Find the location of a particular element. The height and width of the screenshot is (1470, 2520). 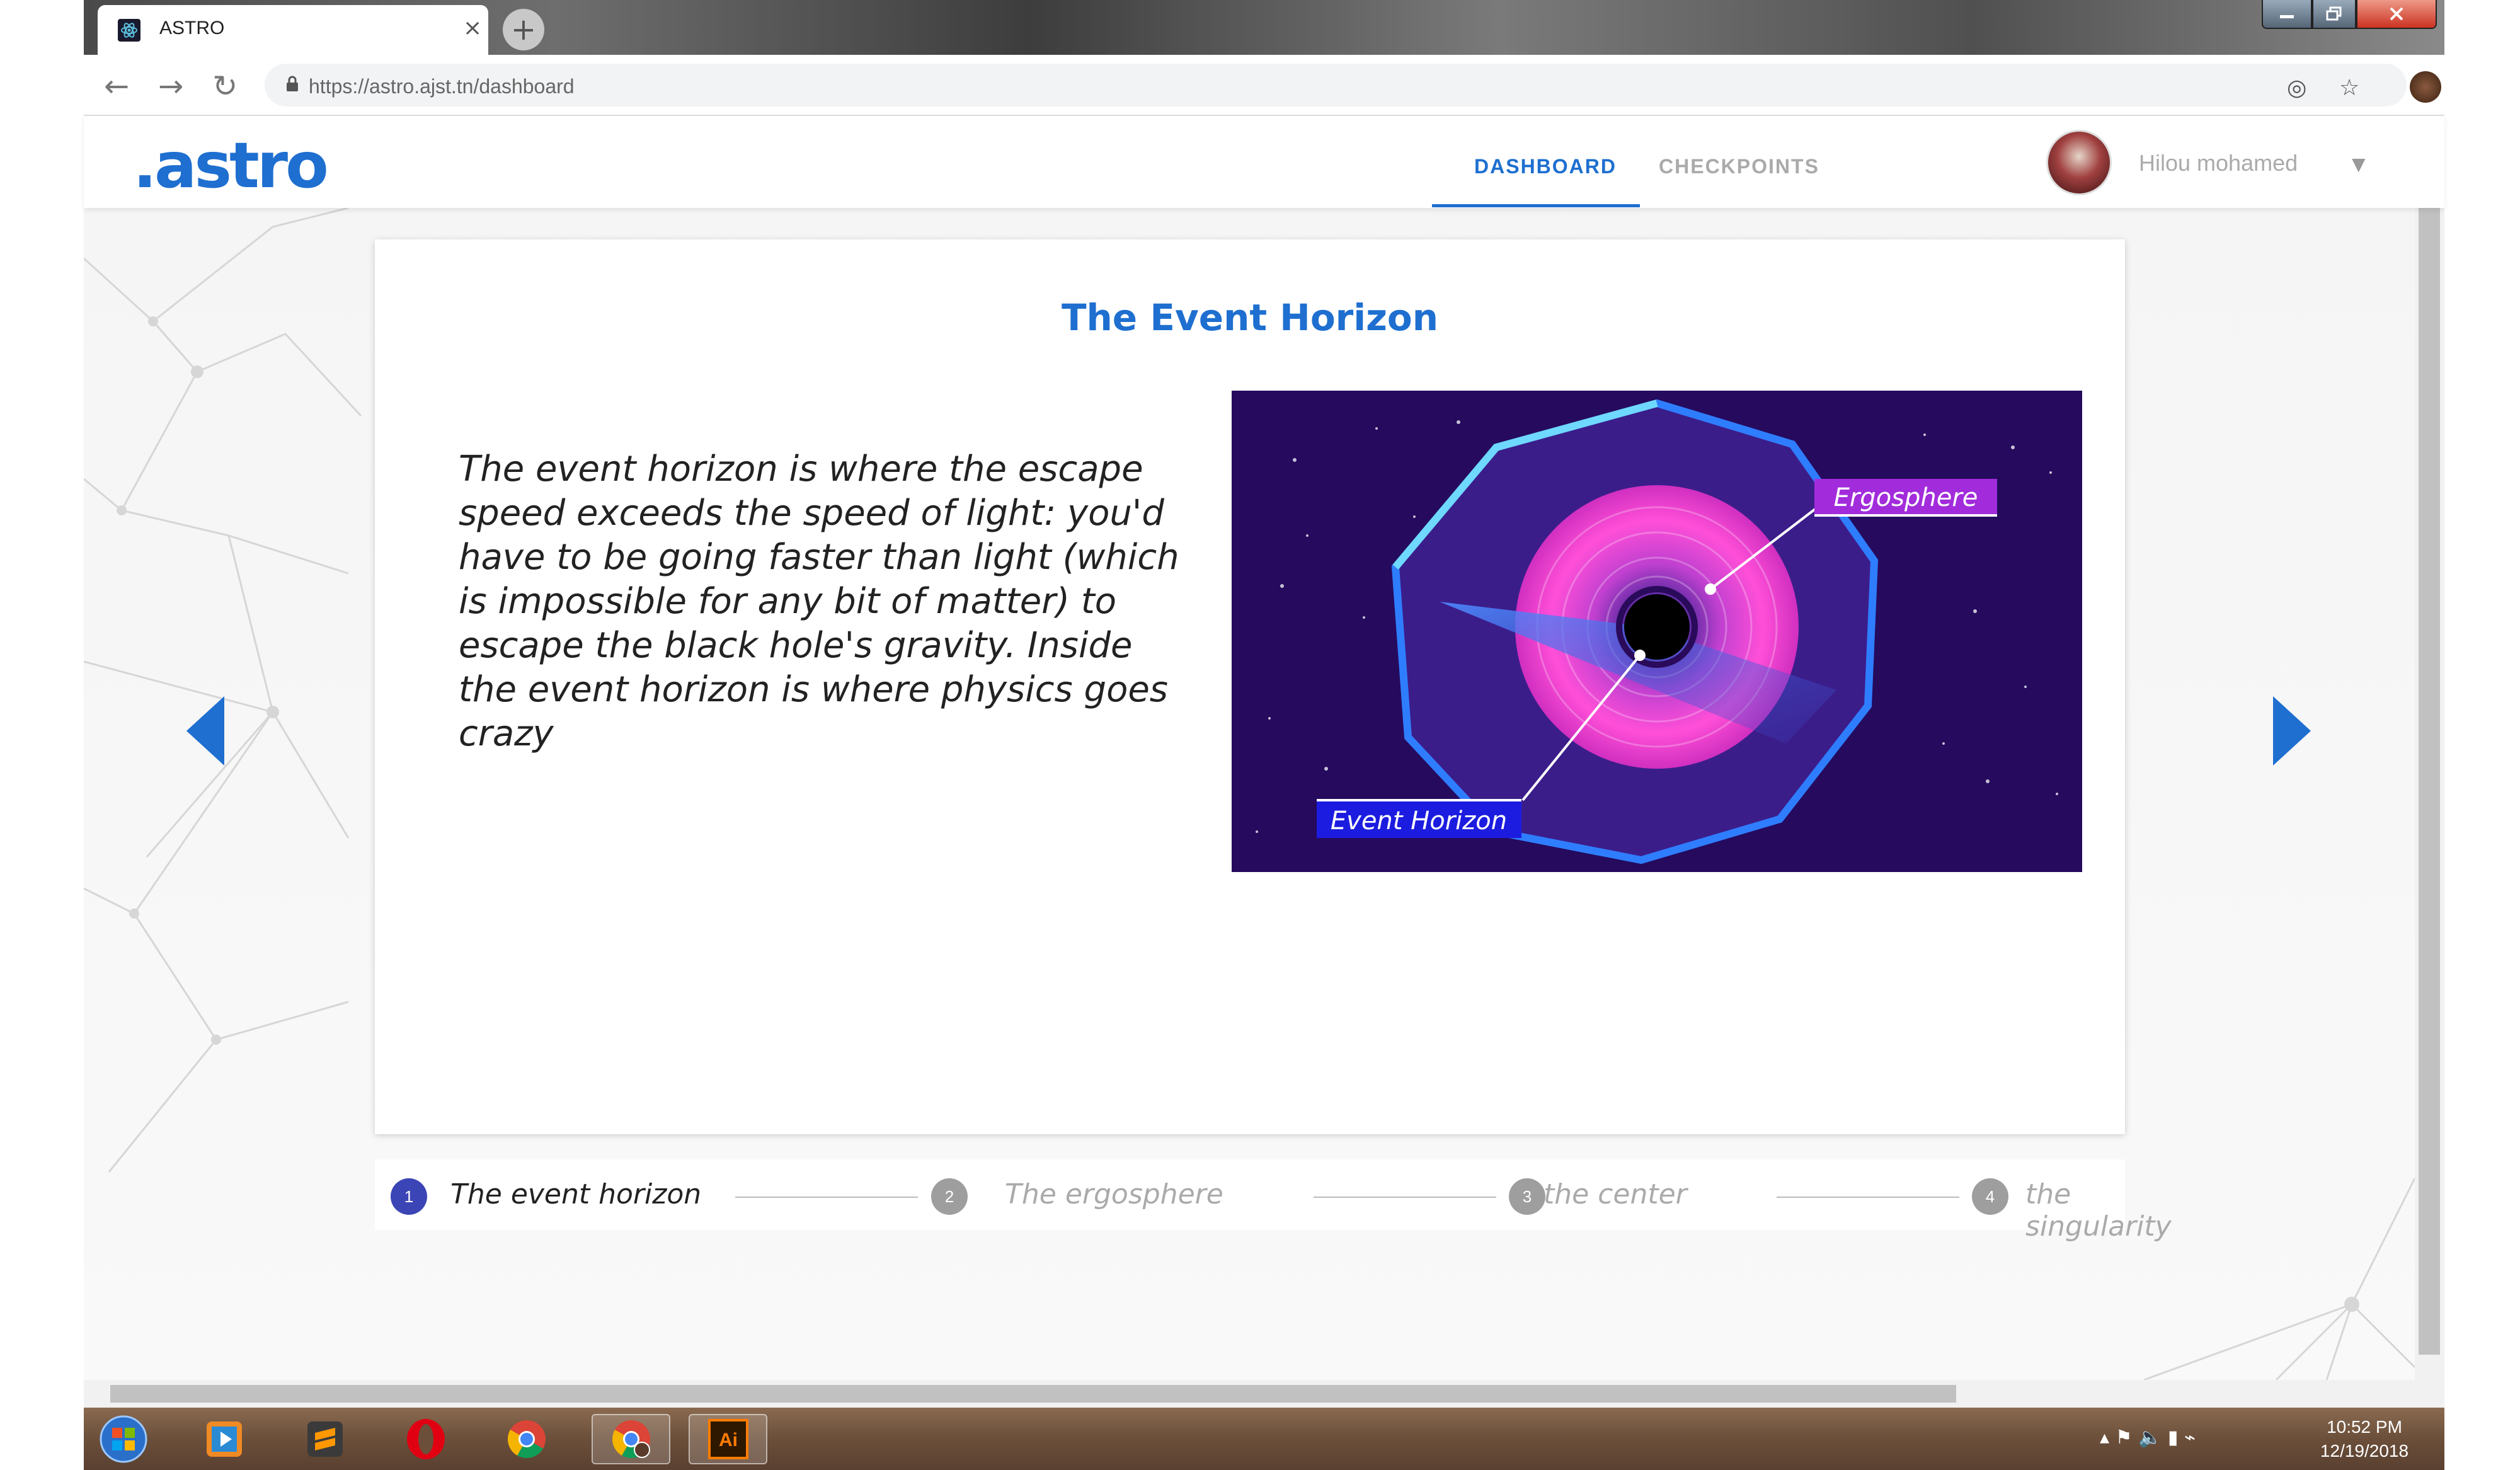

star-icon: ☆ is located at coordinates (2349, 88).